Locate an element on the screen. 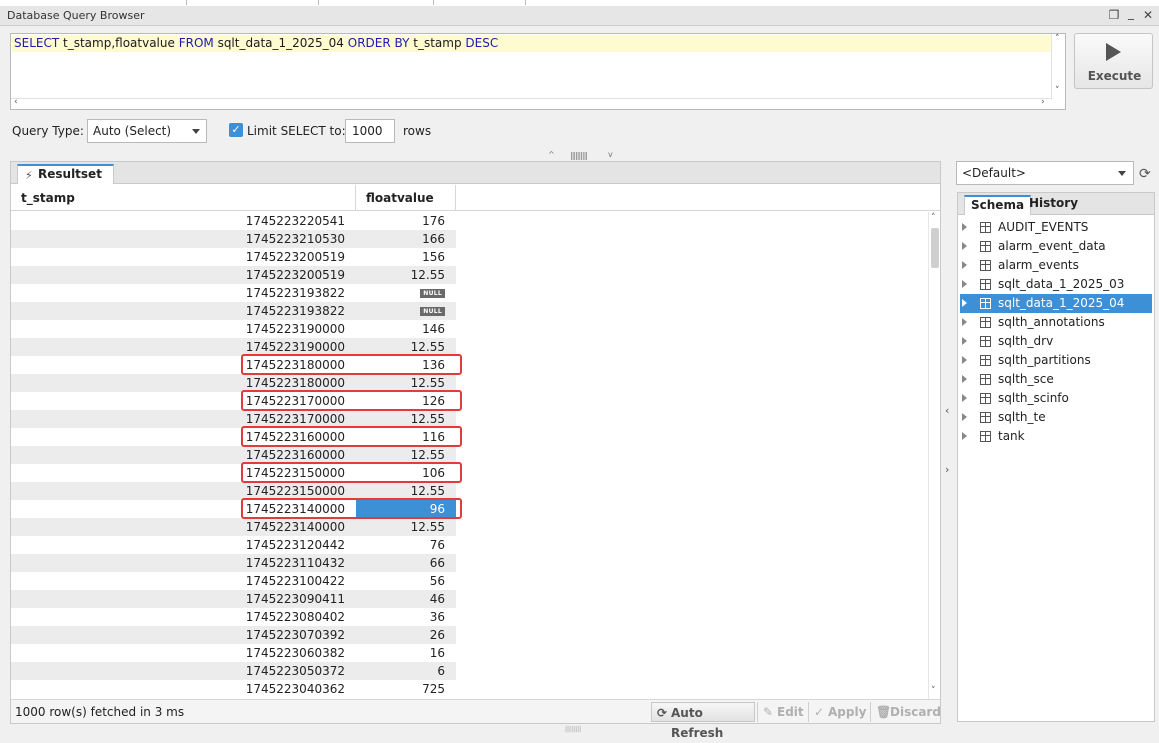 The image size is (1159, 743). floatvalue-cell: 16 is located at coordinates (406, 653).